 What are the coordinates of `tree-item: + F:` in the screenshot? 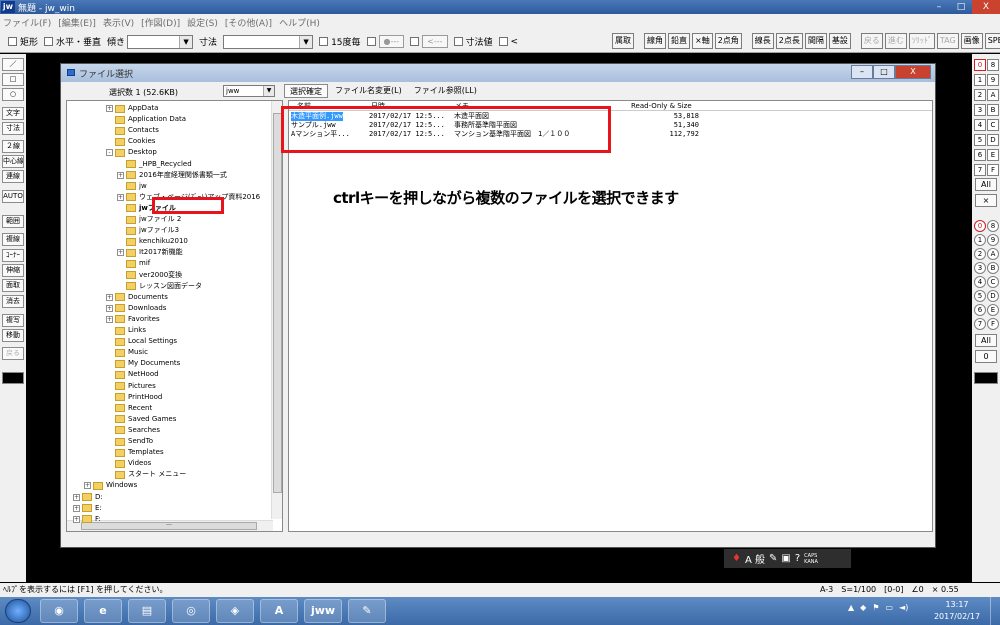 It's located at (87, 519).